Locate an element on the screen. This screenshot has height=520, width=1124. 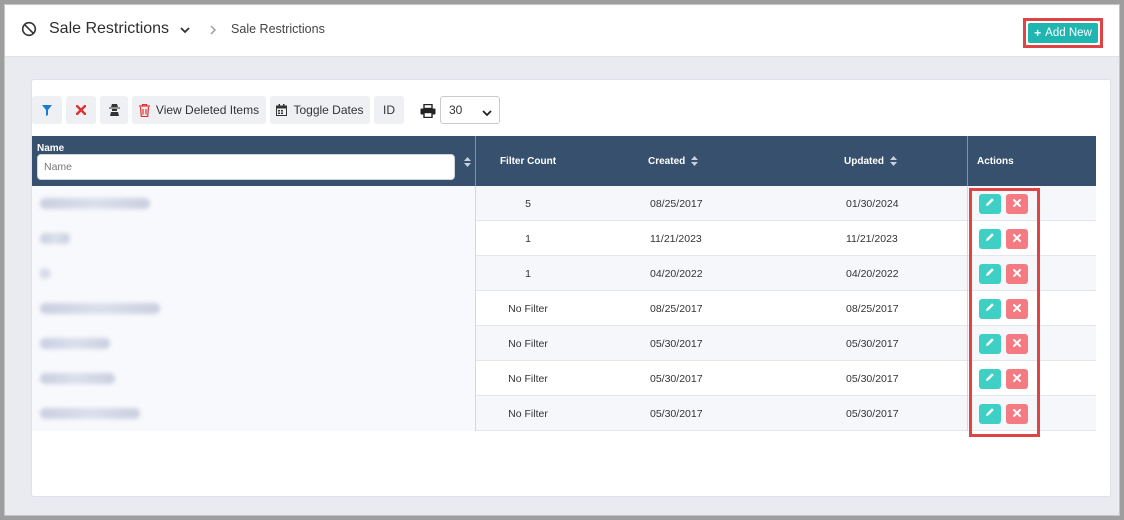
column-header-created: Created is located at coordinates (680, 161).